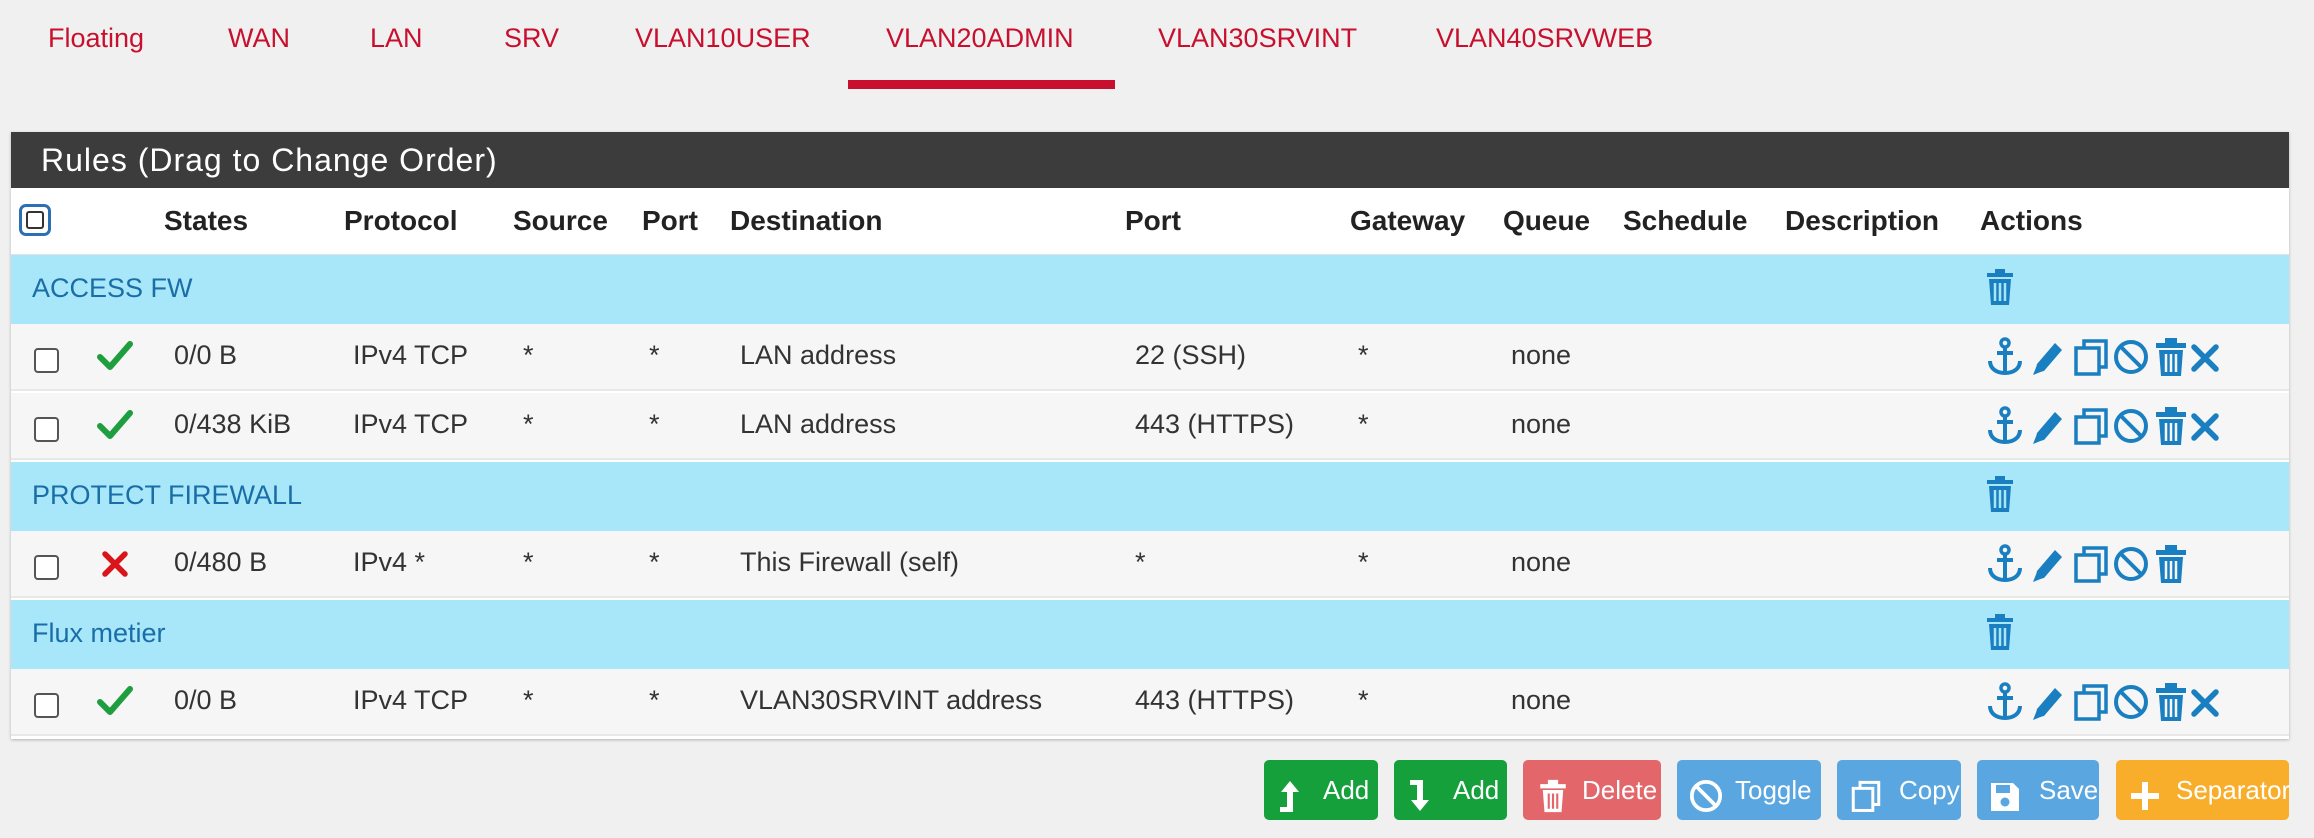 Image resolution: width=2314 pixels, height=838 pixels. Describe the element at coordinates (401, 220) in the screenshot. I see `col-protocol: Protocol` at that location.